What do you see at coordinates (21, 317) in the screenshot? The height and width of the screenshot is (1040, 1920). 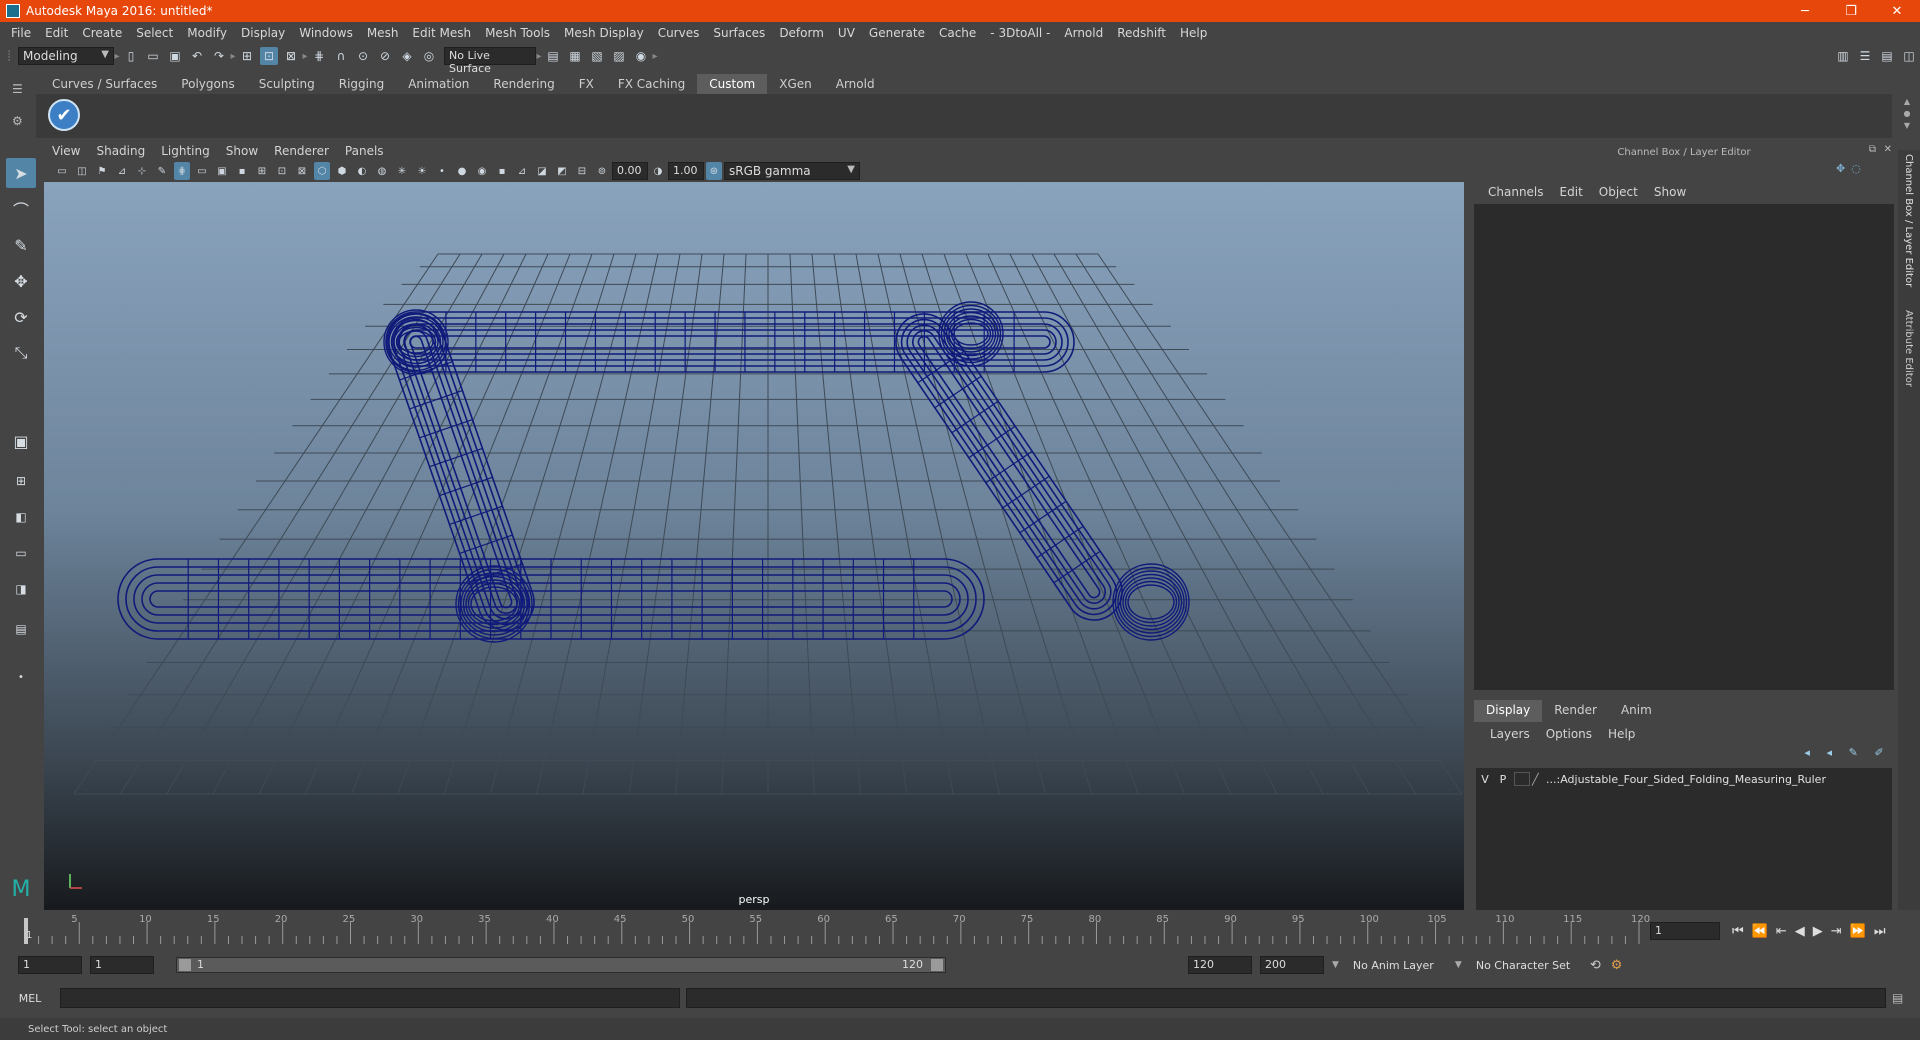 I see `rotate-tool-icon: ⟳` at bounding box center [21, 317].